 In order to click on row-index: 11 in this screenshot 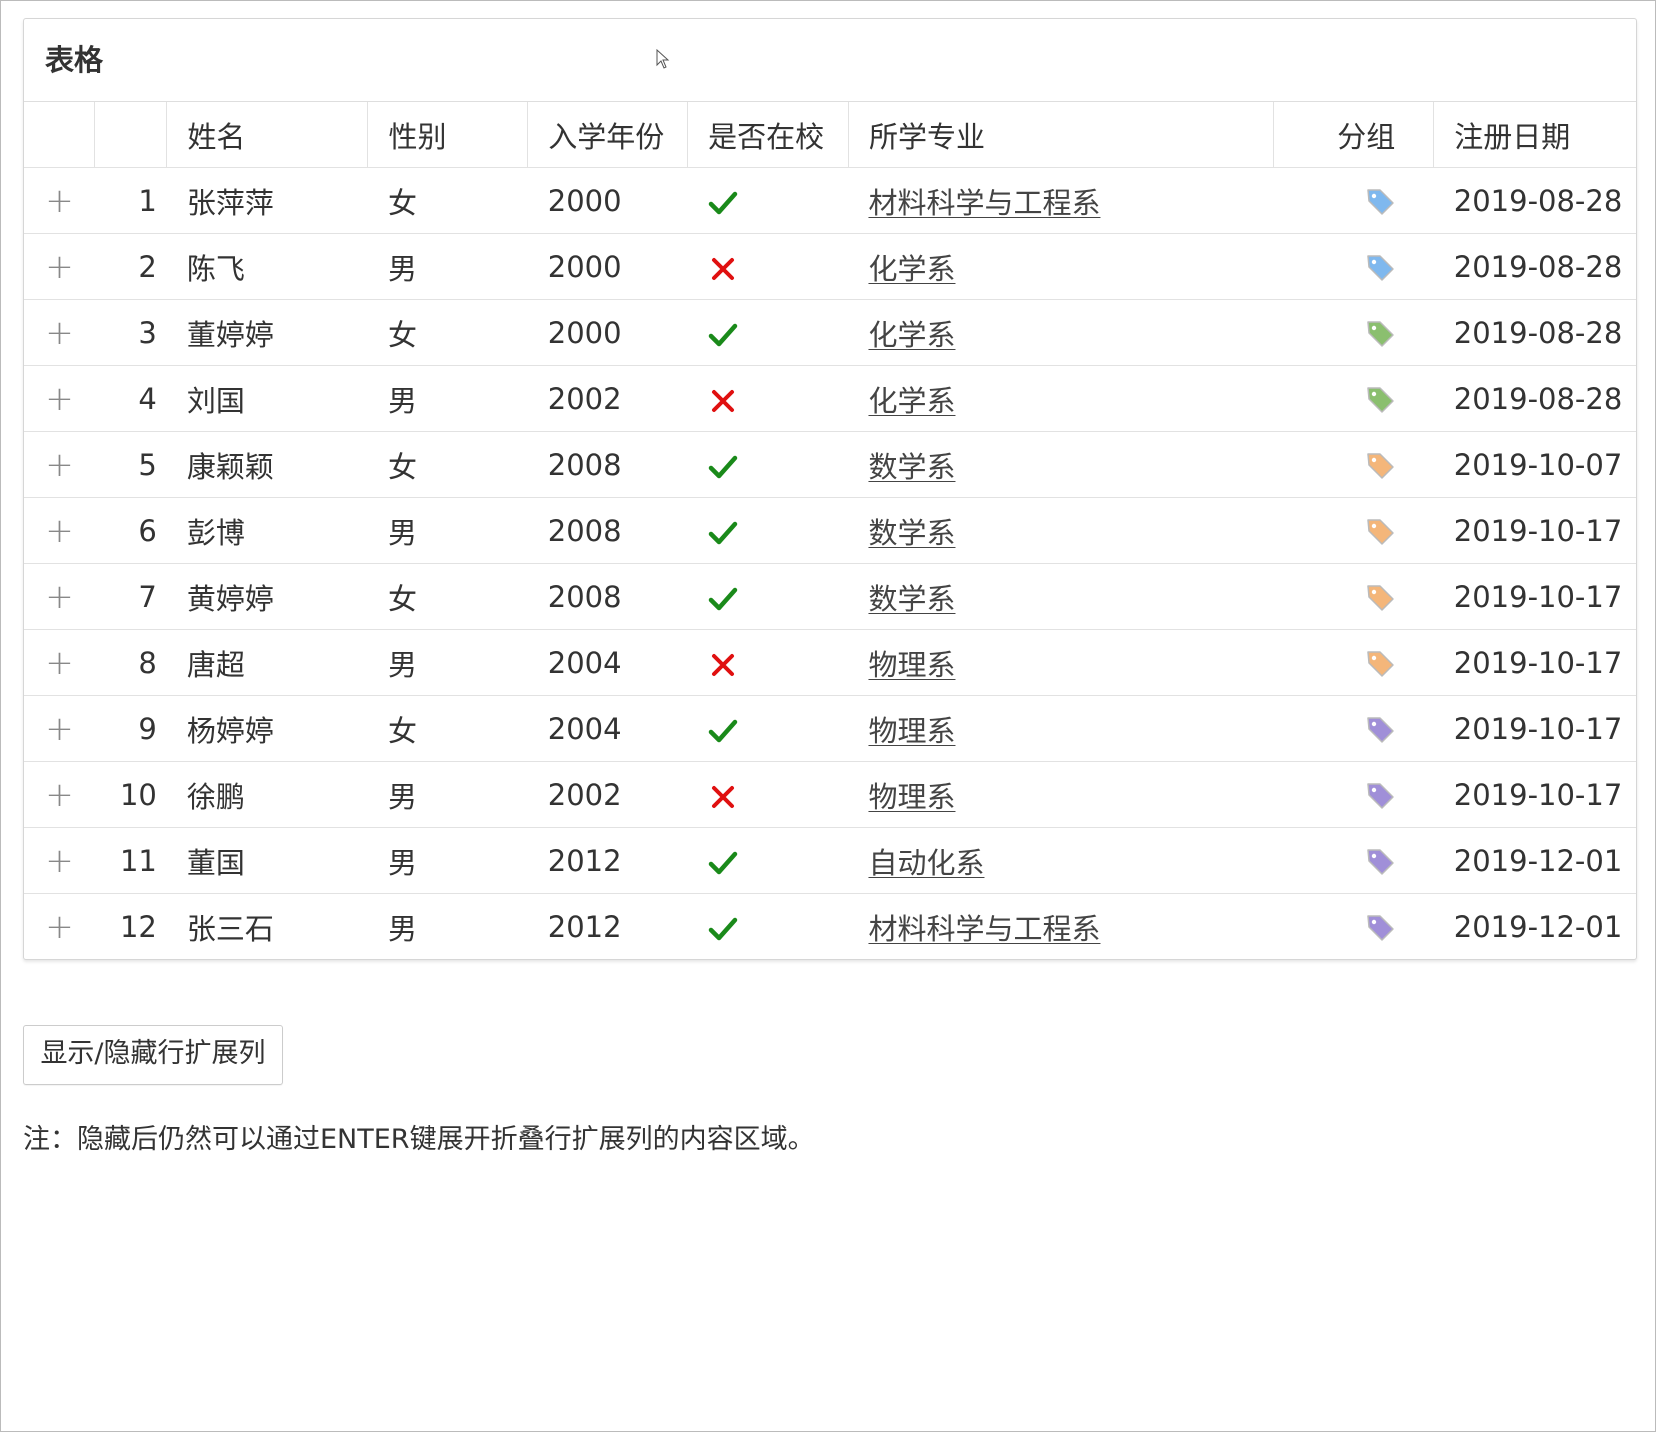, I will do `click(130, 860)`.